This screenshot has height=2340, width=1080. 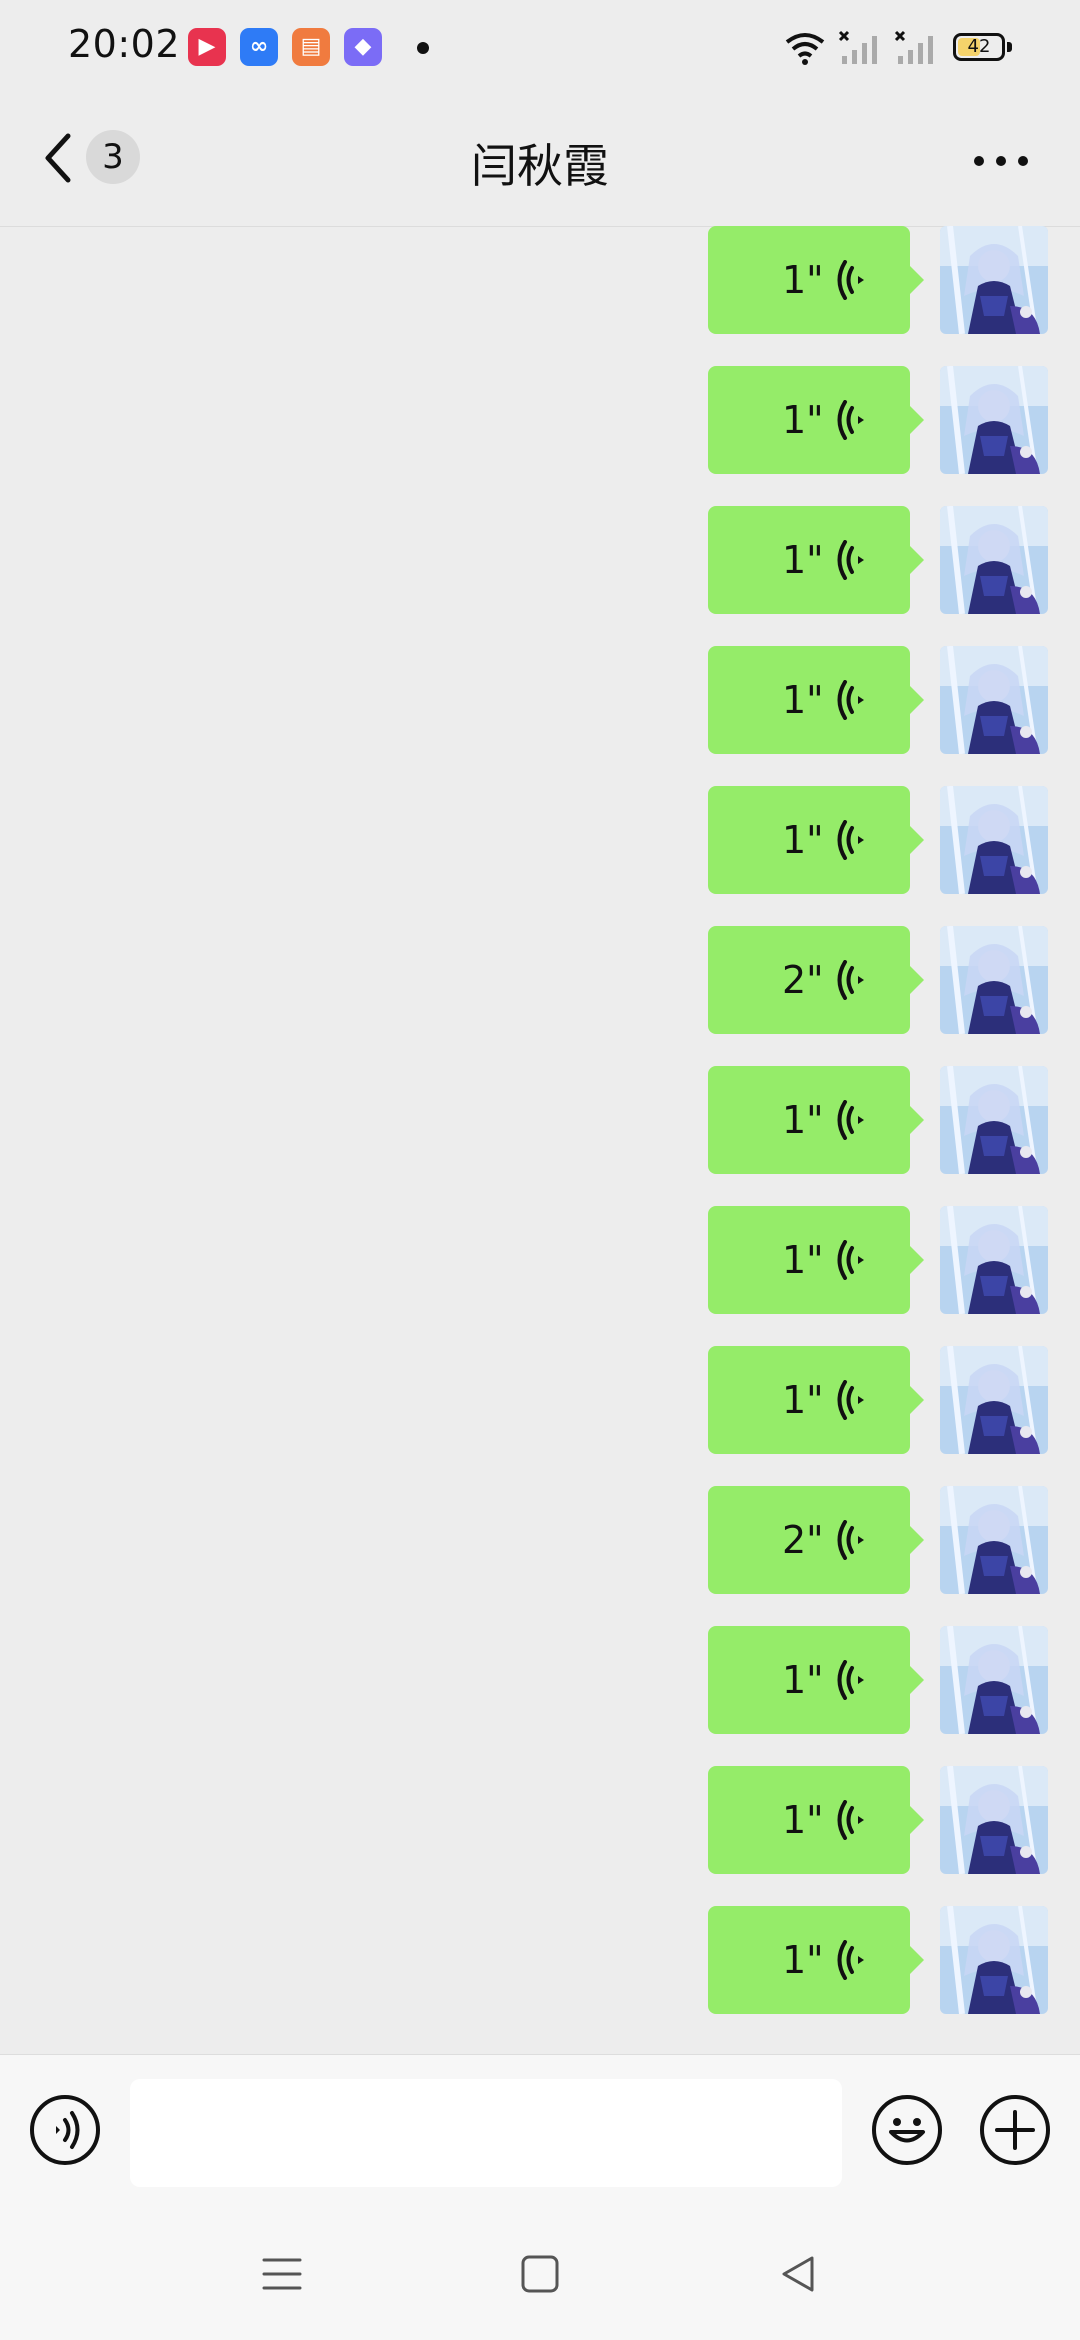 I want to click on video-app-icon: ▶, so click(x=207, y=47).